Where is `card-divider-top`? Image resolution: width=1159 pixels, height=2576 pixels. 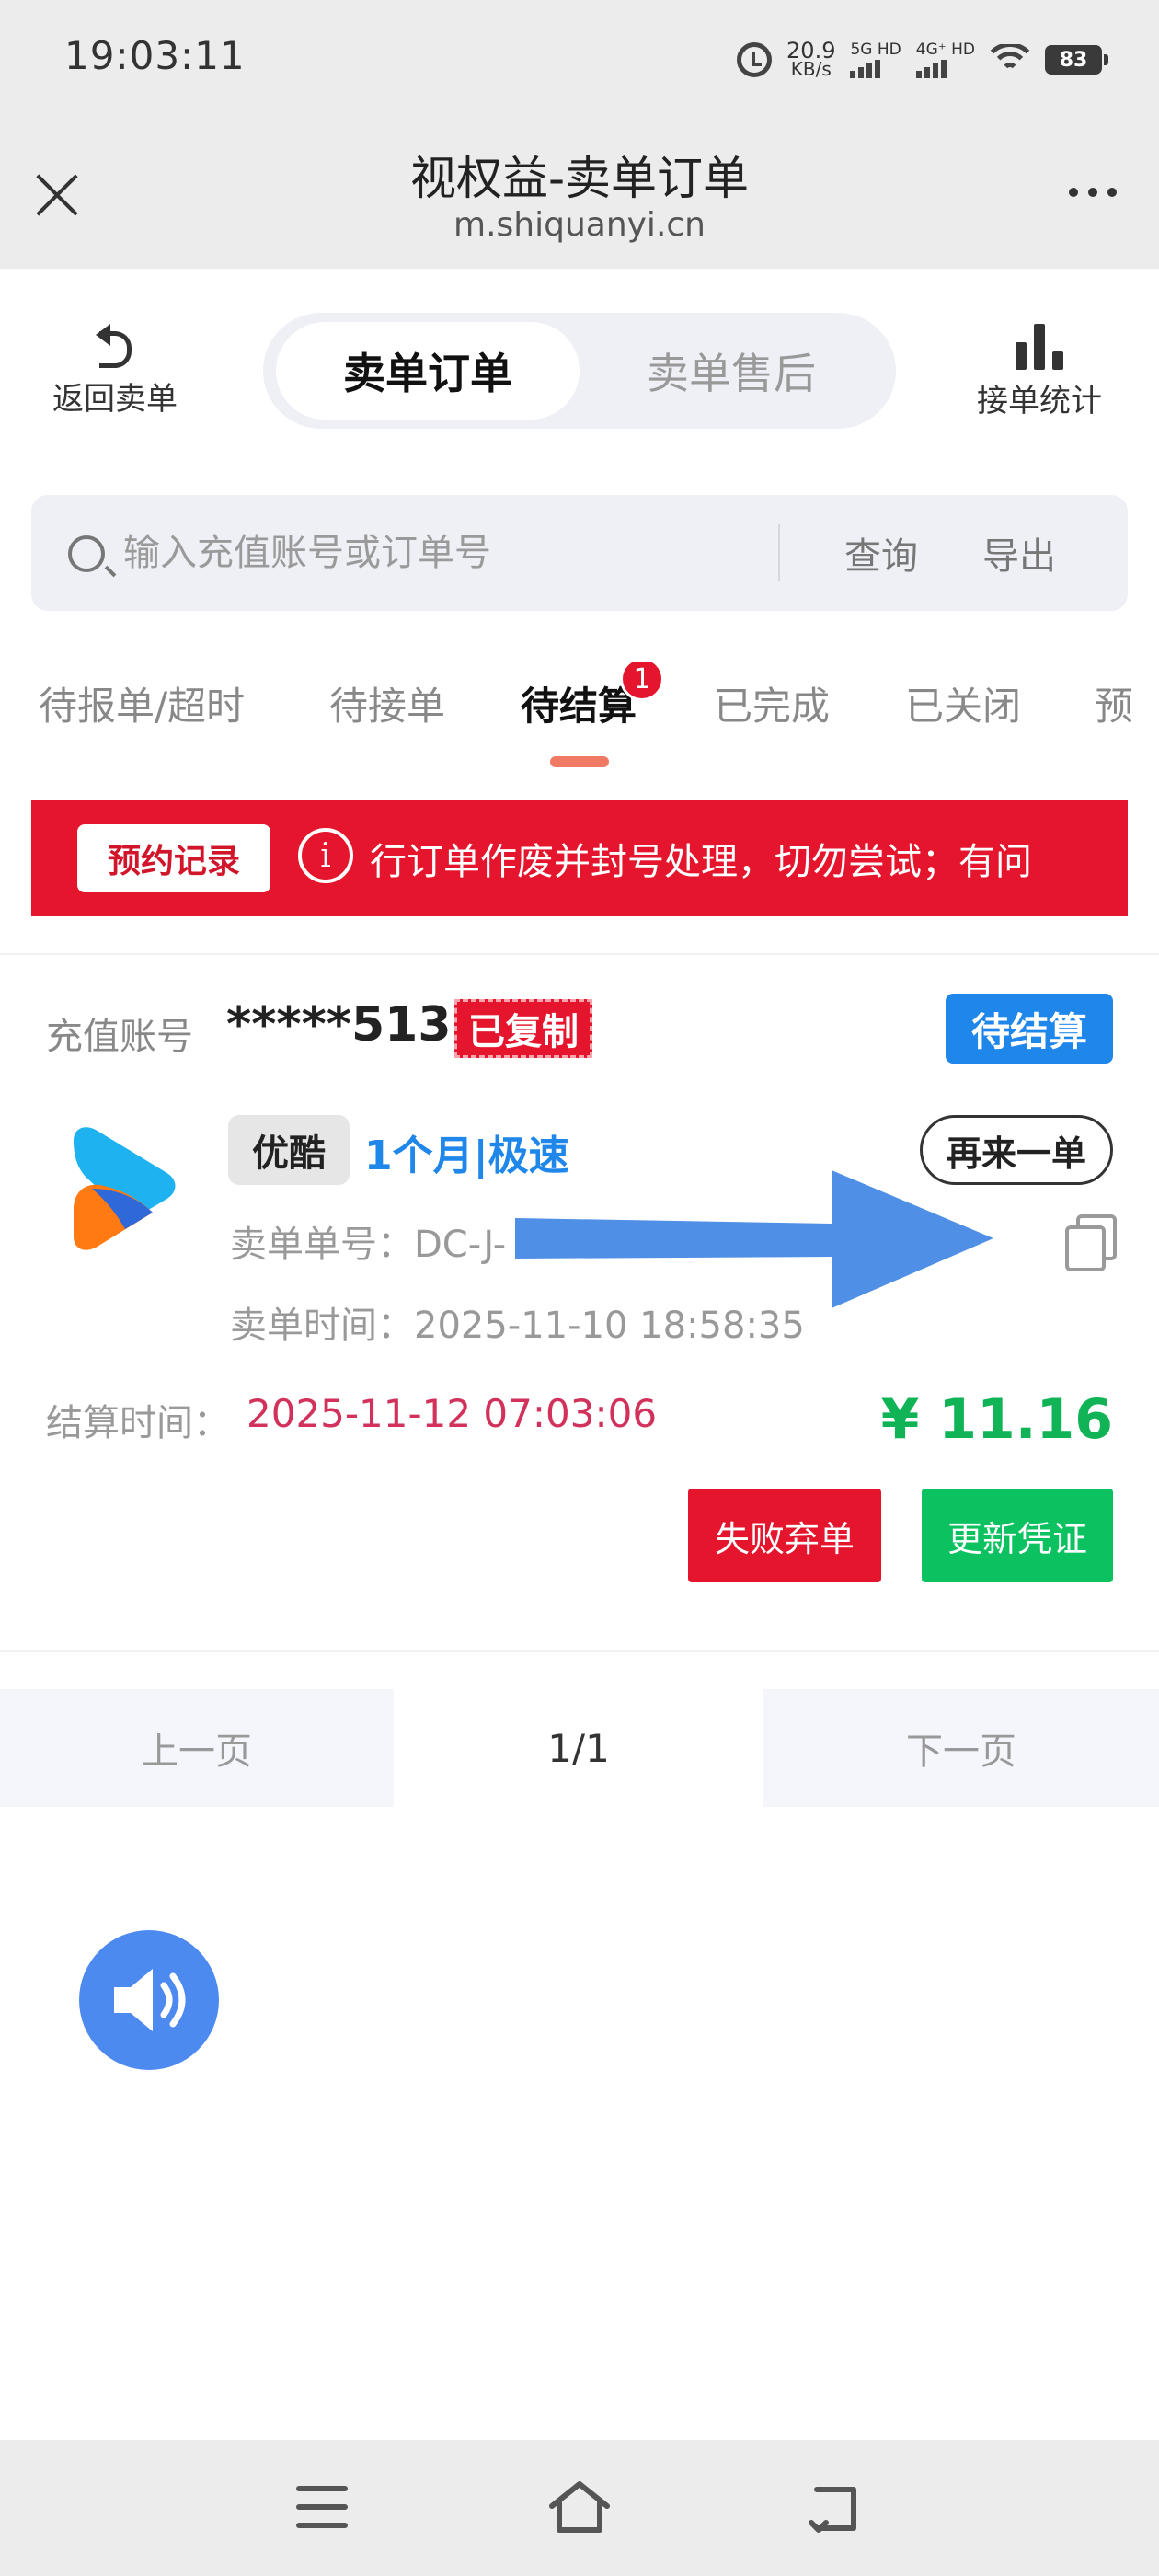 card-divider-top is located at coordinates (579, 954).